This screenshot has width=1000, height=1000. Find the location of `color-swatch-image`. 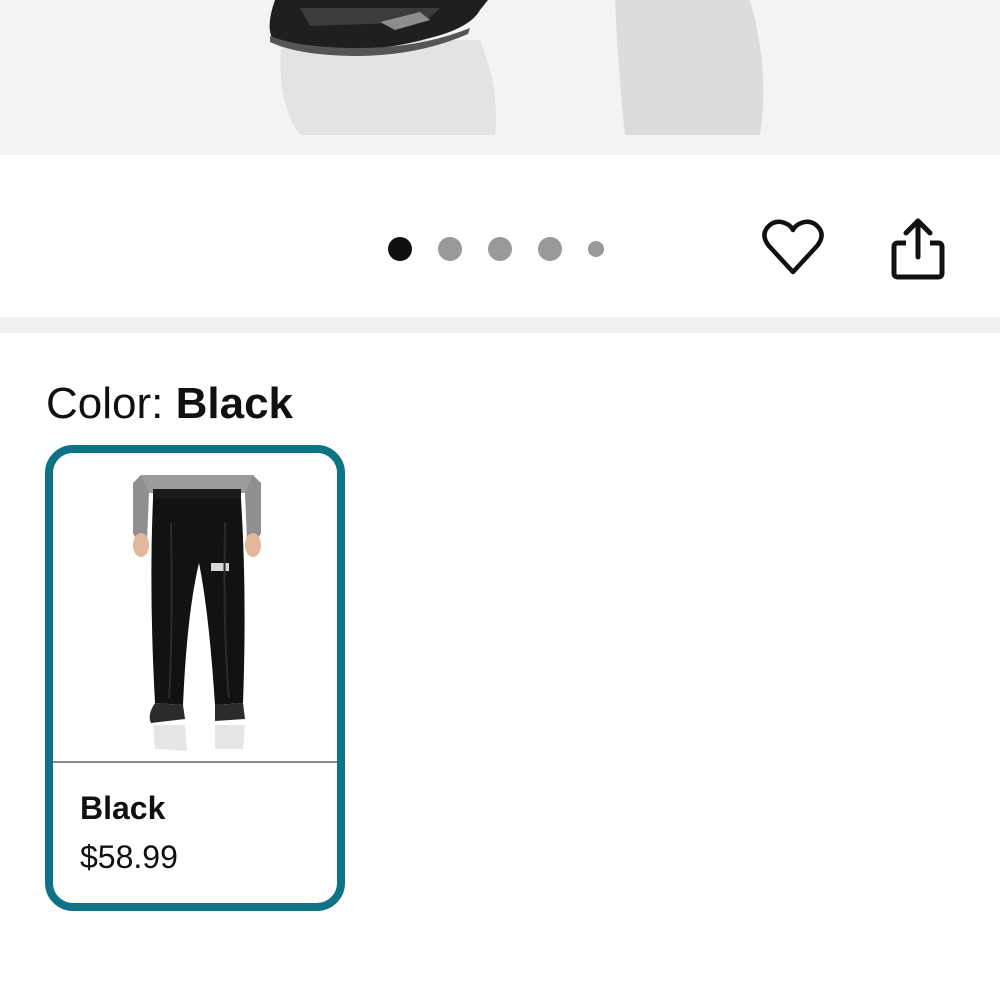

color-swatch-image is located at coordinates (195, 607).